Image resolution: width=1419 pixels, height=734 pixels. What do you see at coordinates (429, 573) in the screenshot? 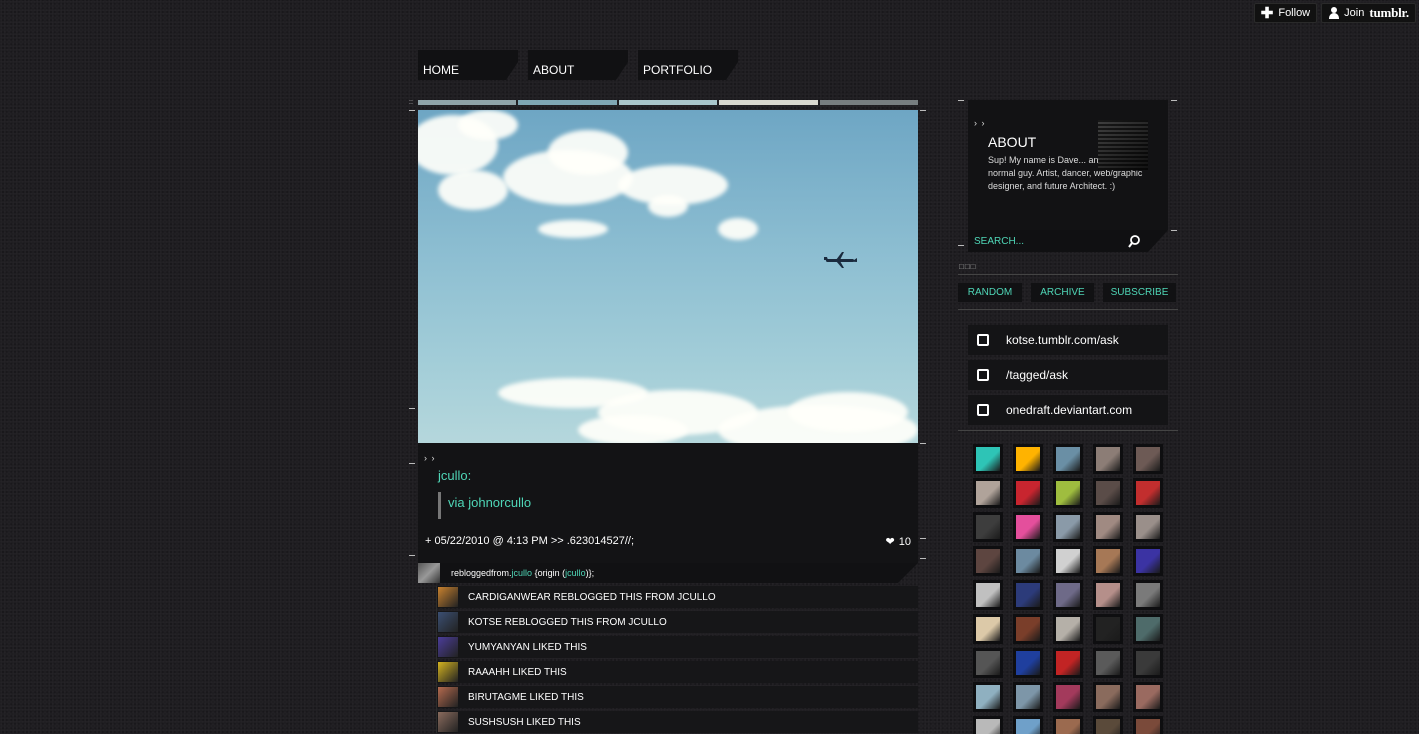
I see `reblog-avatar` at bounding box center [429, 573].